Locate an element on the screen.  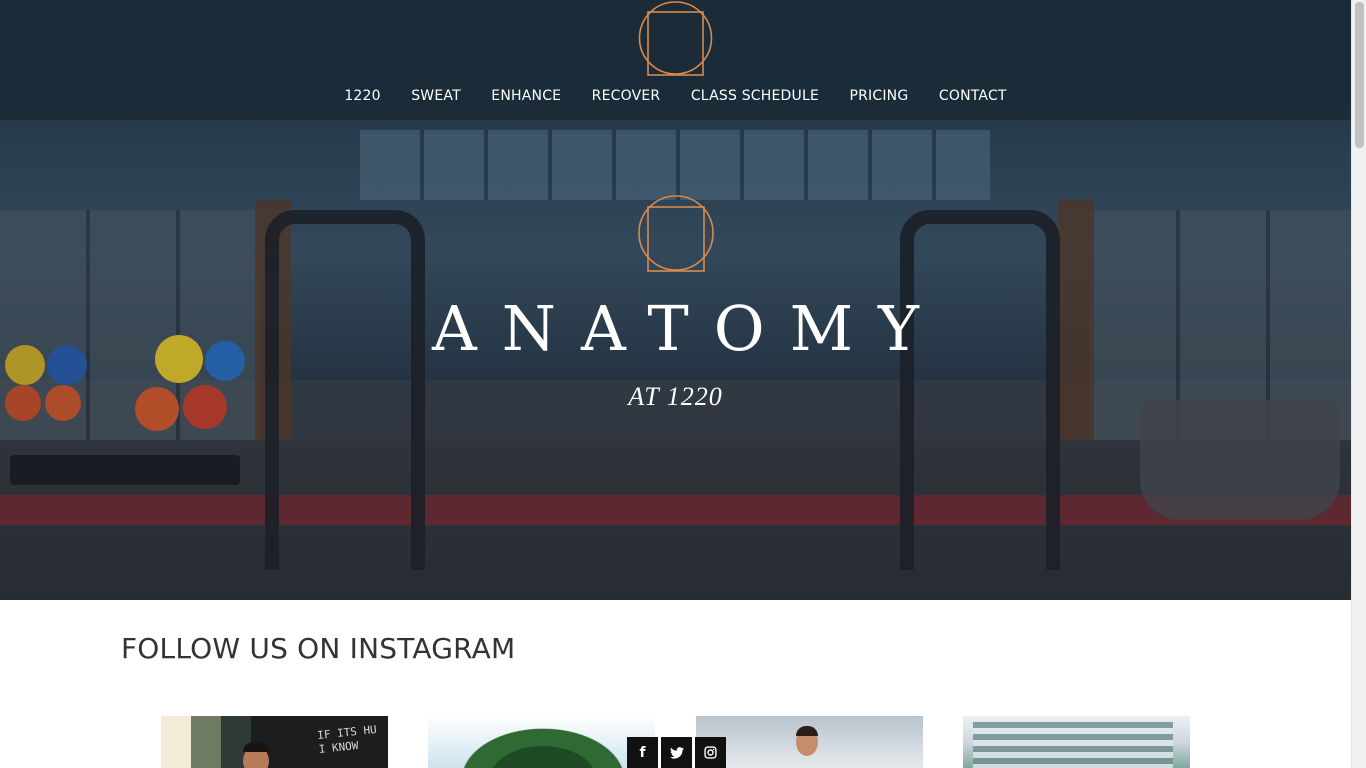
instagram-section-title: FOLLOW US ON INSTAGRAM is located at coordinates (318, 648).